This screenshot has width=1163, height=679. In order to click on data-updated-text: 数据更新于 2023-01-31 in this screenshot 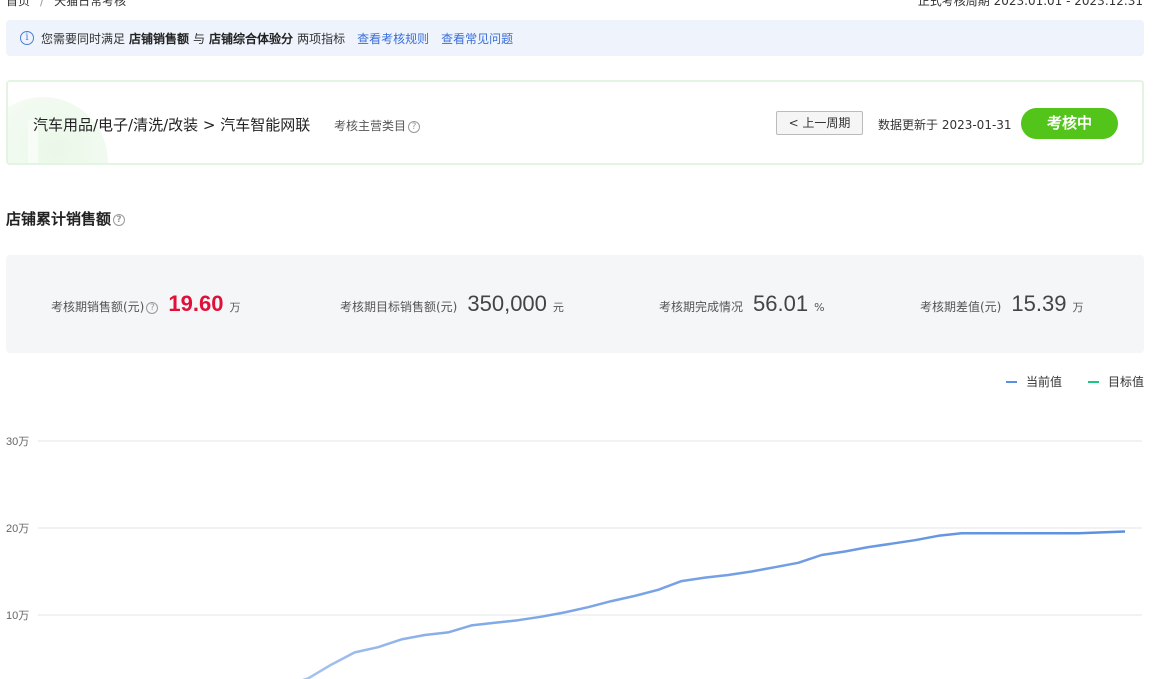, I will do `click(945, 125)`.